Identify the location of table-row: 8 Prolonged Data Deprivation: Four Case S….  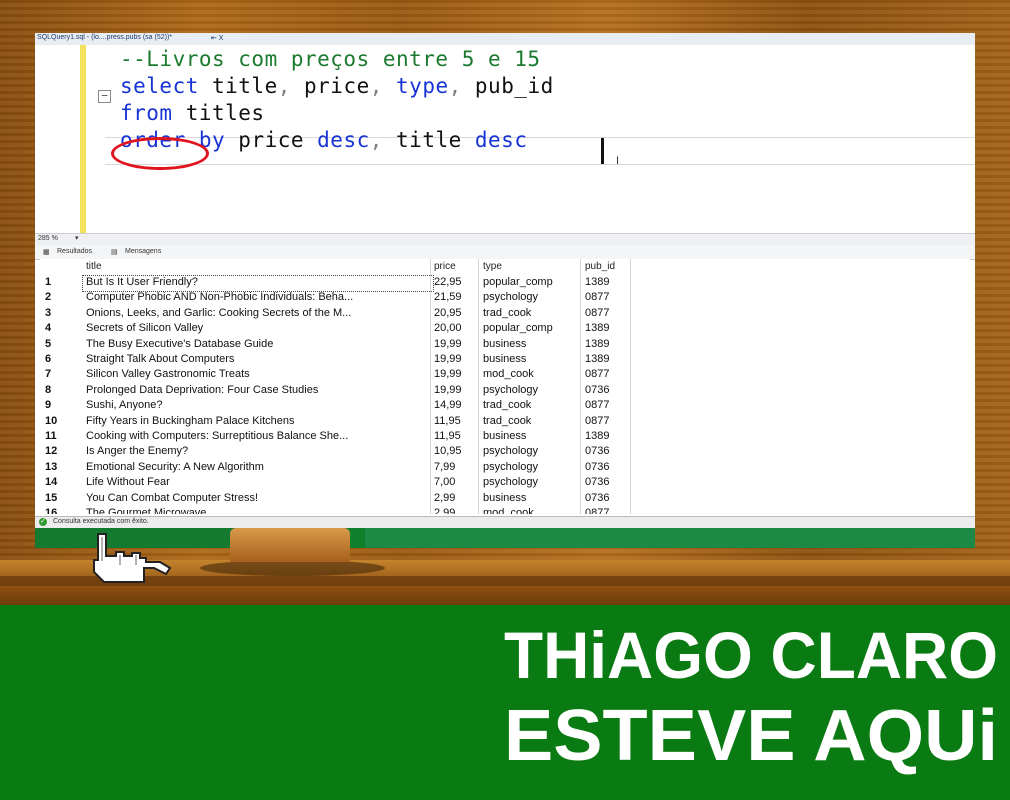
(505, 391).